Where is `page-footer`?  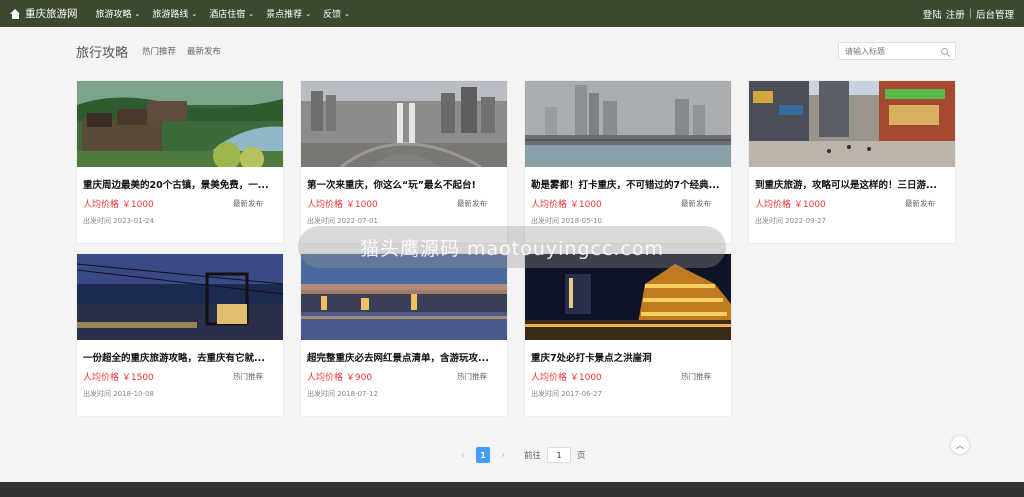 page-footer is located at coordinates (512, 489).